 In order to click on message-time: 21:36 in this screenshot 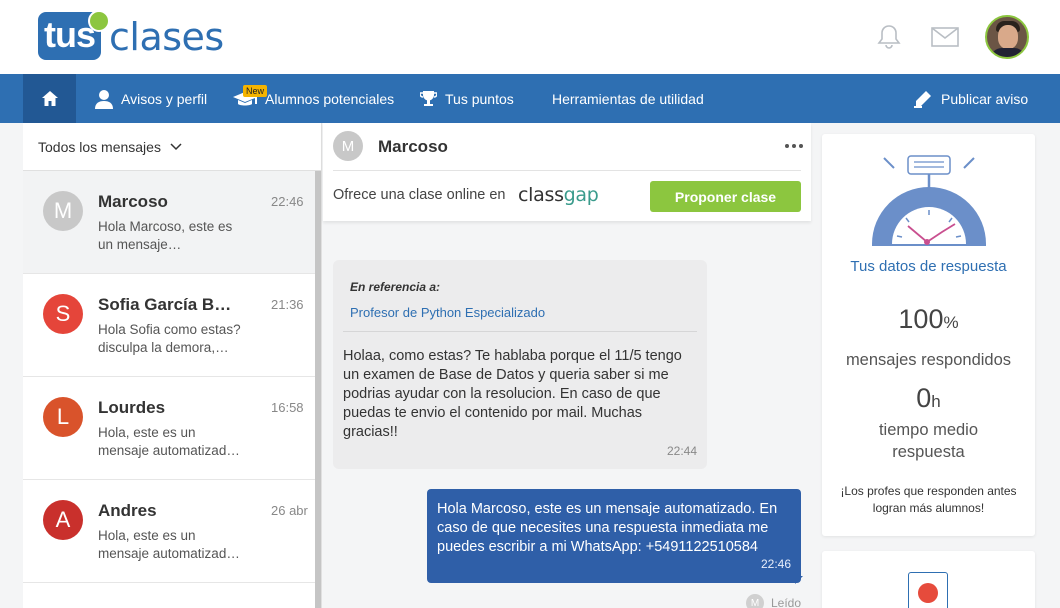, I will do `click(287, 304)`.